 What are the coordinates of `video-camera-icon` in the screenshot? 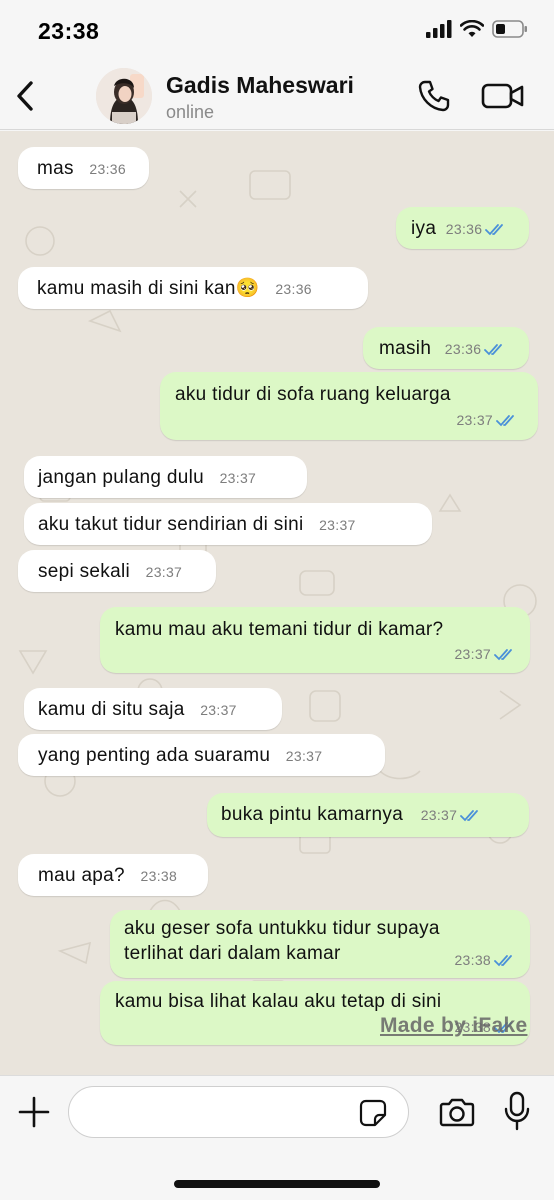 It's located at (502, 96).